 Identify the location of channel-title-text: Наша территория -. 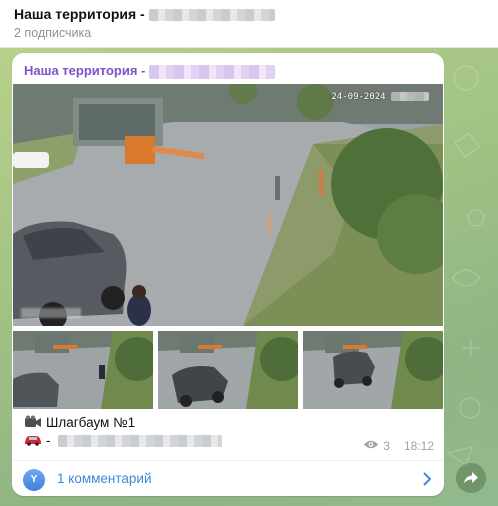
(79, 14).